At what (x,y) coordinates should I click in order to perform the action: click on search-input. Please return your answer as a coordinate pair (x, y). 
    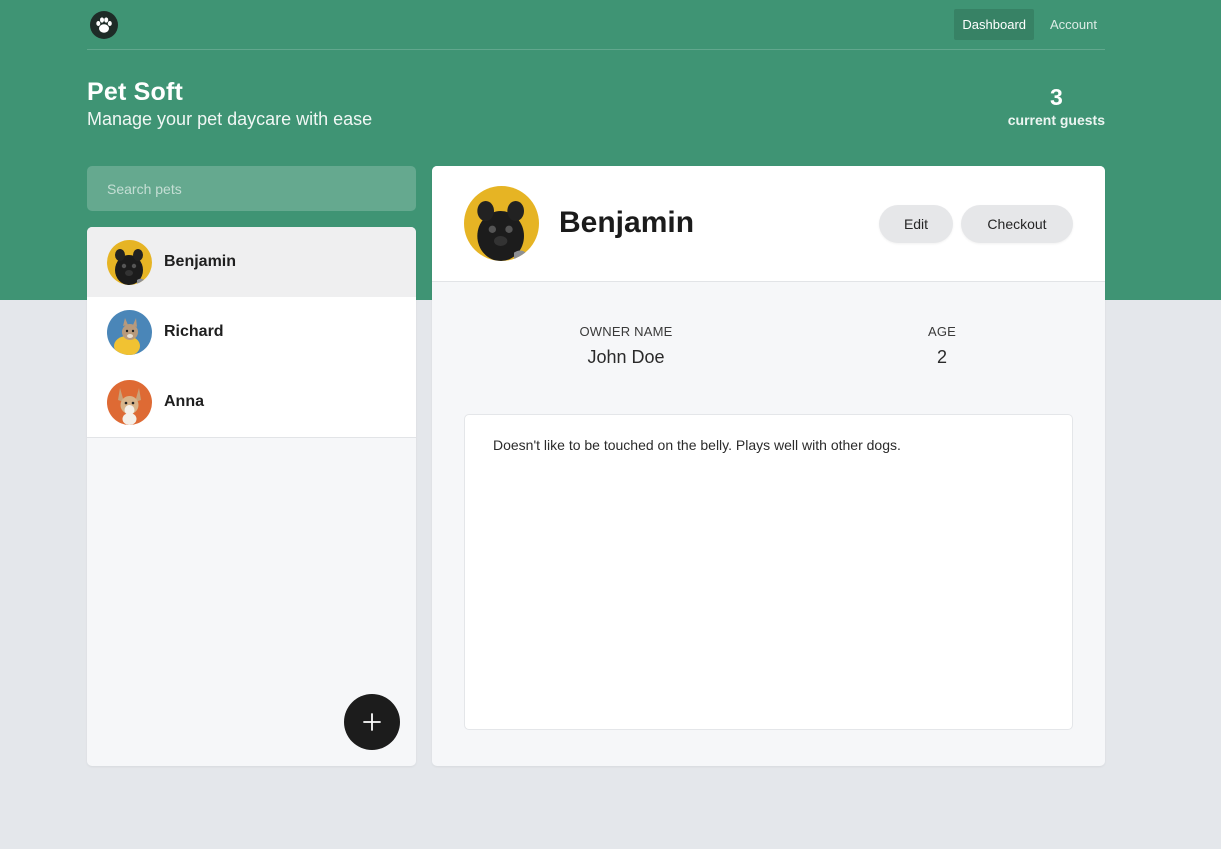
    Looking at the image, I should click on (251, 188).